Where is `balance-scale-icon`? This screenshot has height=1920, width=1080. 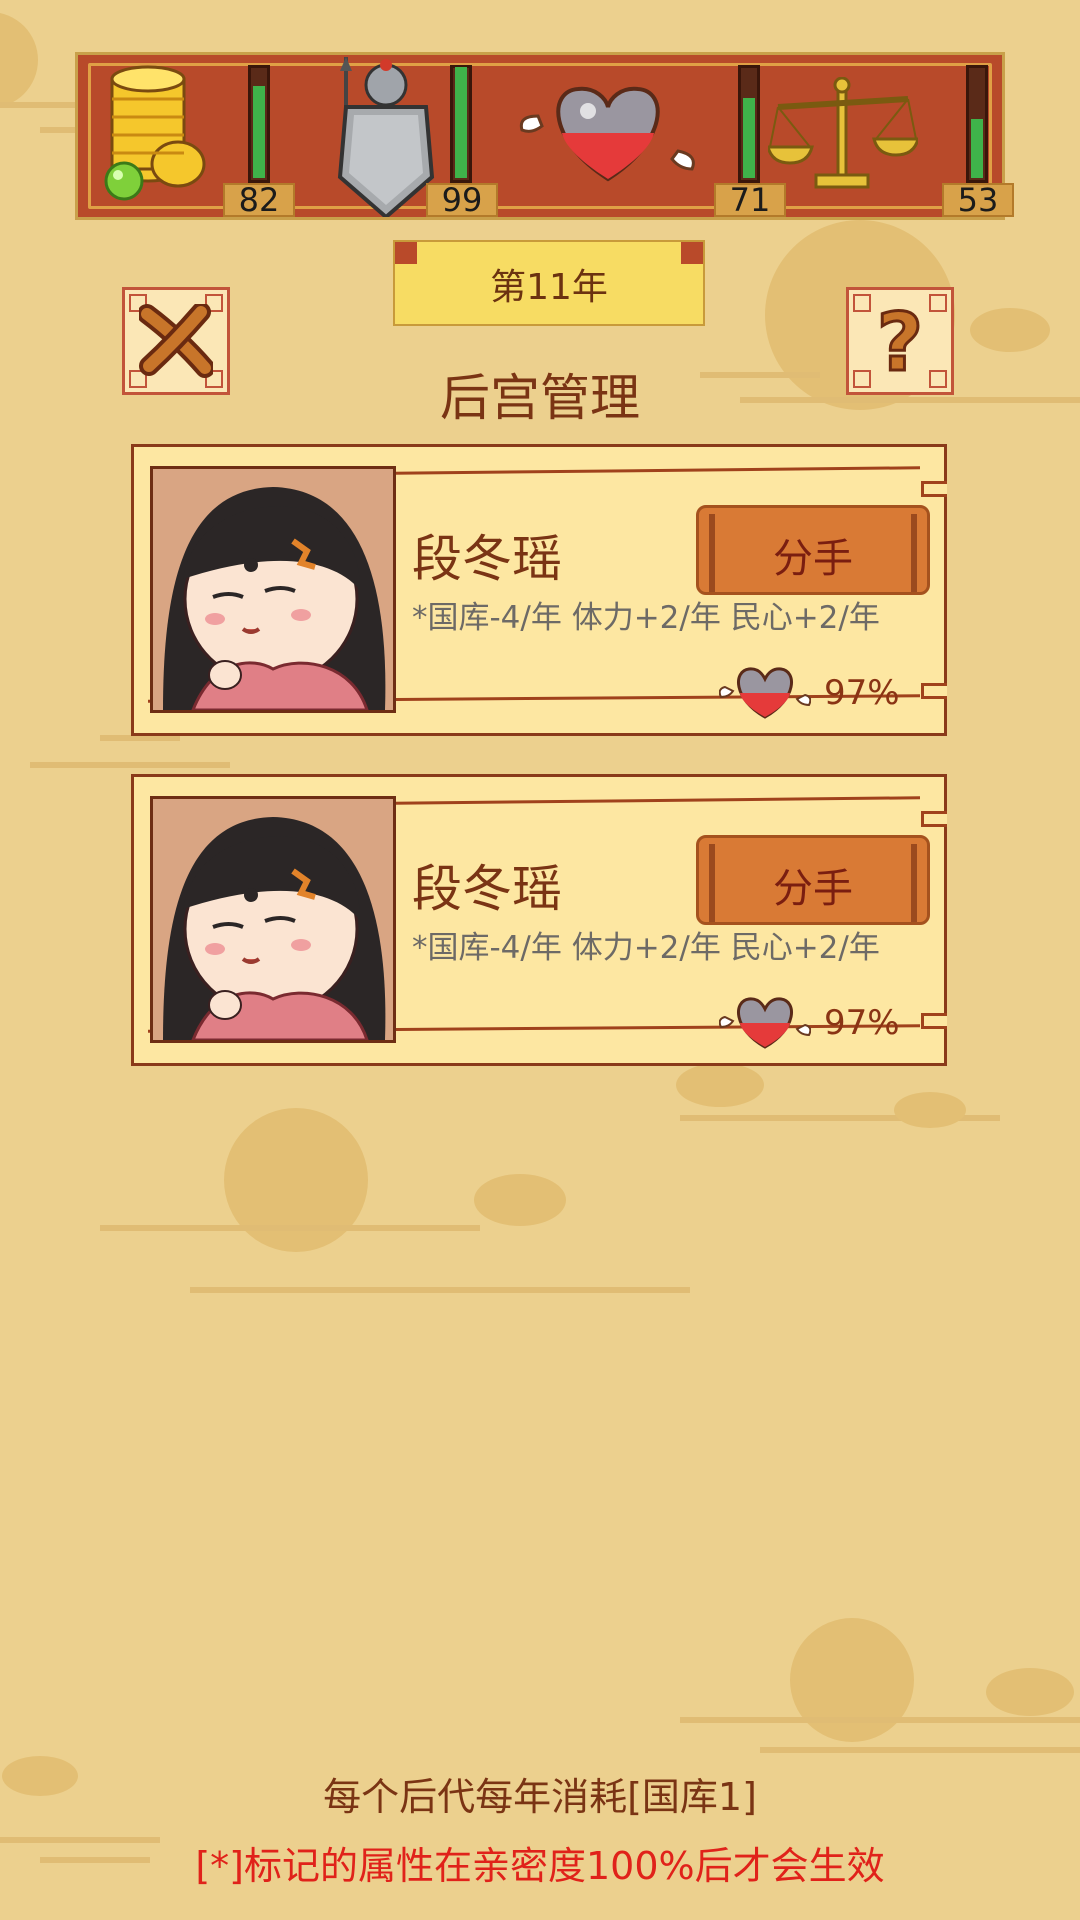 balance-scale-icon is located at coordinates (843, 133).